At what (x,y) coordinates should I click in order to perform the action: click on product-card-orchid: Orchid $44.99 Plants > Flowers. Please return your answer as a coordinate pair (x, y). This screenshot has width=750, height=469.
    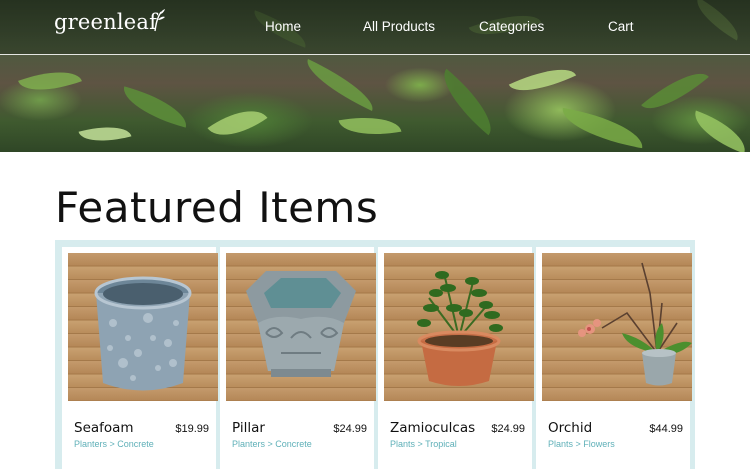
    Looking at the image, I should click on (614, 358).